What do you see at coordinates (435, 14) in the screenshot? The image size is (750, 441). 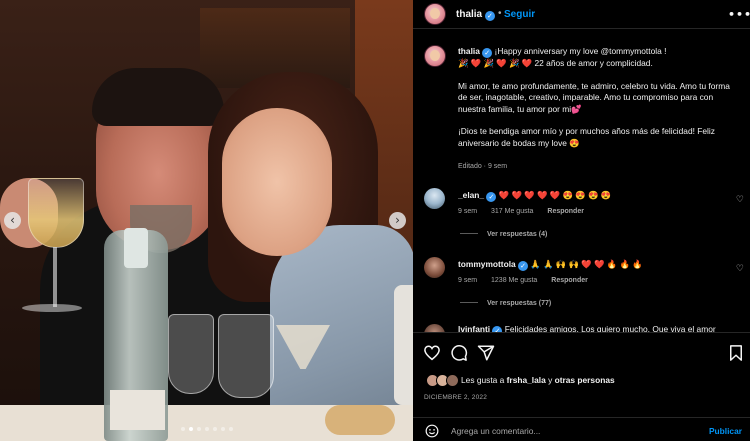 I see `author-avatar` at bounding box center [435, 14].